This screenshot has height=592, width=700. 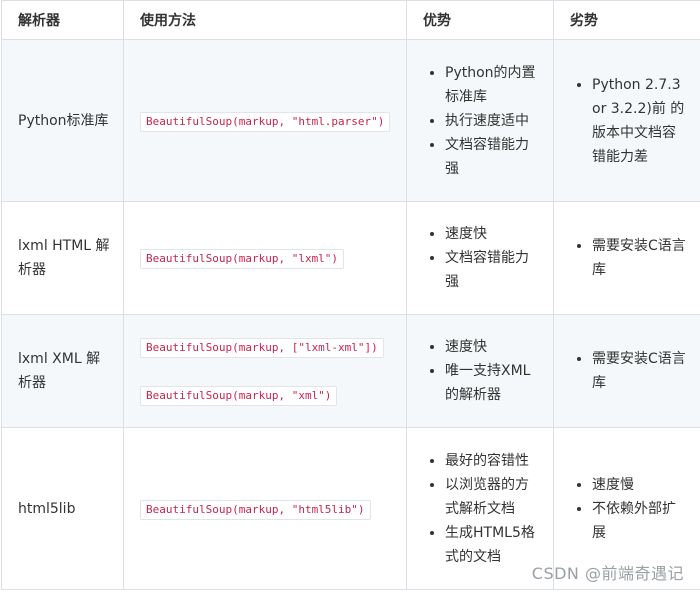 I want to click on usage-cell: BeautifulSoup(markup, "html.parser"), so click(x=265, y=120).